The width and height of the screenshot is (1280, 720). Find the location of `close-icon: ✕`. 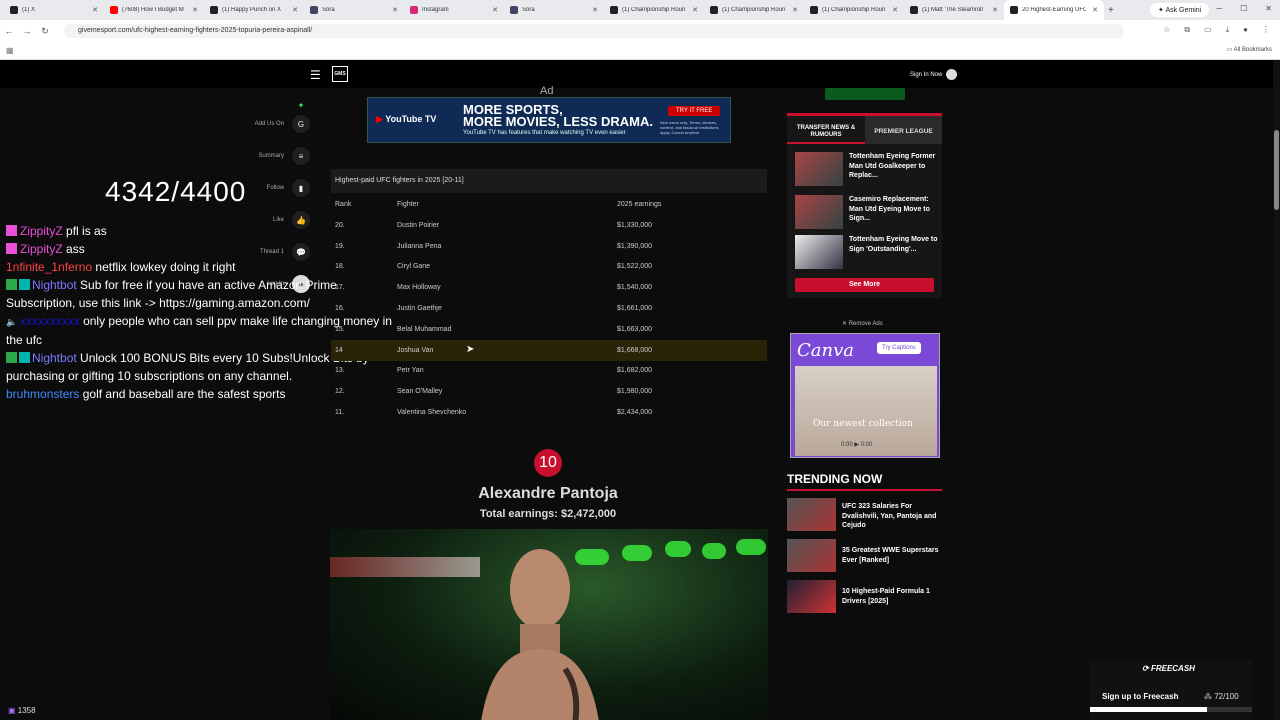

close-icon: ✕ is located at coordinates (845, 324).